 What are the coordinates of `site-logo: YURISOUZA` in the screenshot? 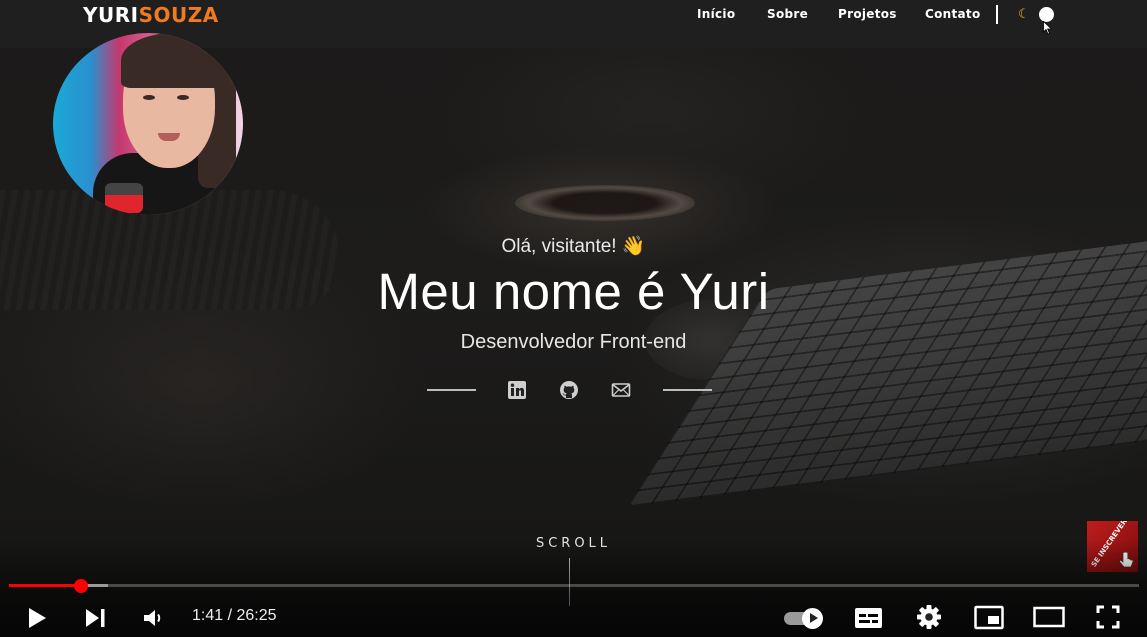 It's located at (151, 15).